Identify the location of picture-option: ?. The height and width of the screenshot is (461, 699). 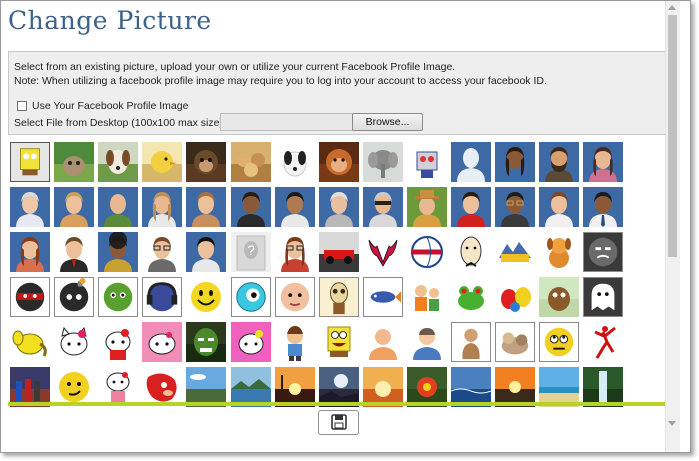
(251, 252).